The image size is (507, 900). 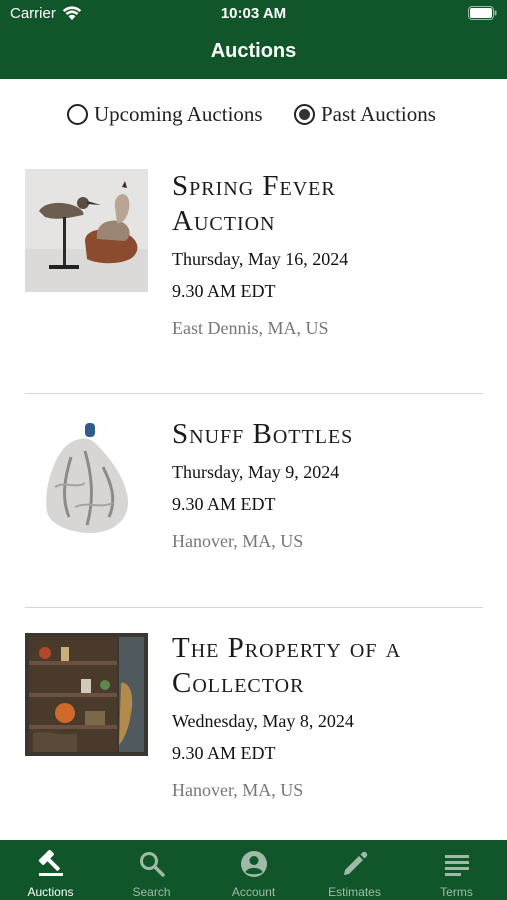 I want to click on tab-label: Estimates, so click(x=354, y=892).